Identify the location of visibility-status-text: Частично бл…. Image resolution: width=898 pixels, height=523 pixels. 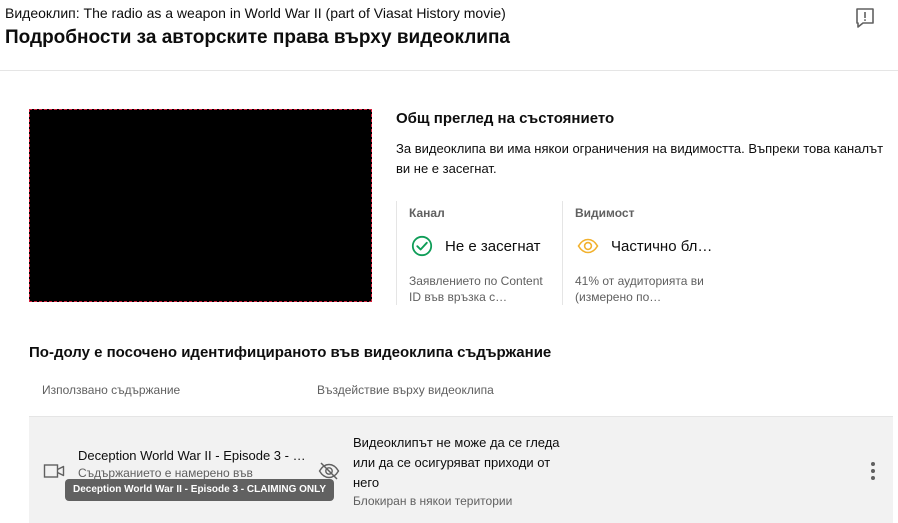
(662, 246).